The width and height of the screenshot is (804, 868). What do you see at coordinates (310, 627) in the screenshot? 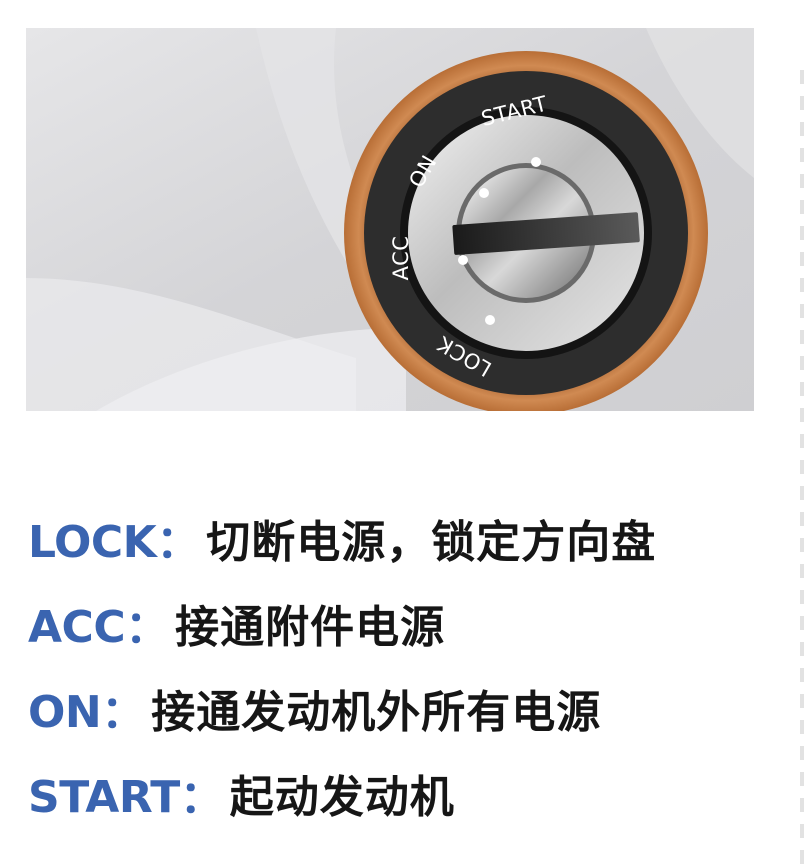
I see `description-text: 接通附件电源` at bounding box center [310, 627].